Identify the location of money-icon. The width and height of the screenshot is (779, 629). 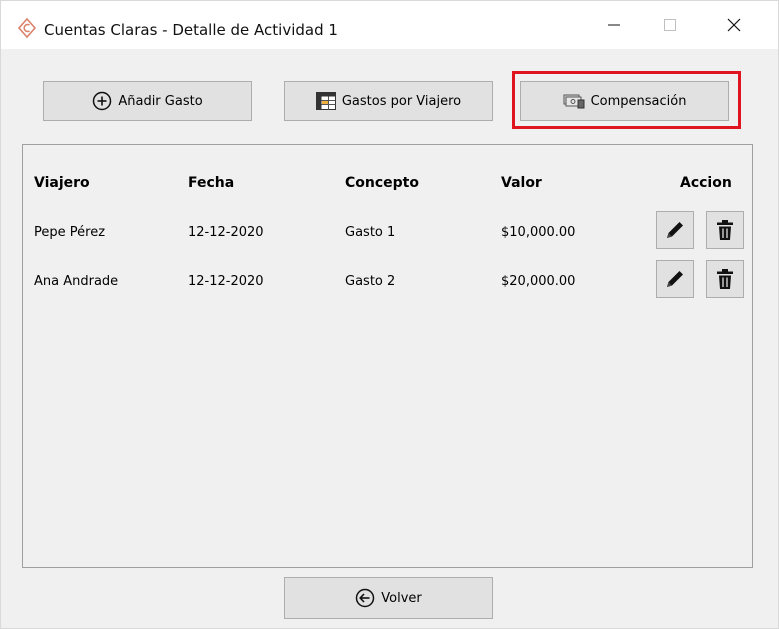
(574, 101).